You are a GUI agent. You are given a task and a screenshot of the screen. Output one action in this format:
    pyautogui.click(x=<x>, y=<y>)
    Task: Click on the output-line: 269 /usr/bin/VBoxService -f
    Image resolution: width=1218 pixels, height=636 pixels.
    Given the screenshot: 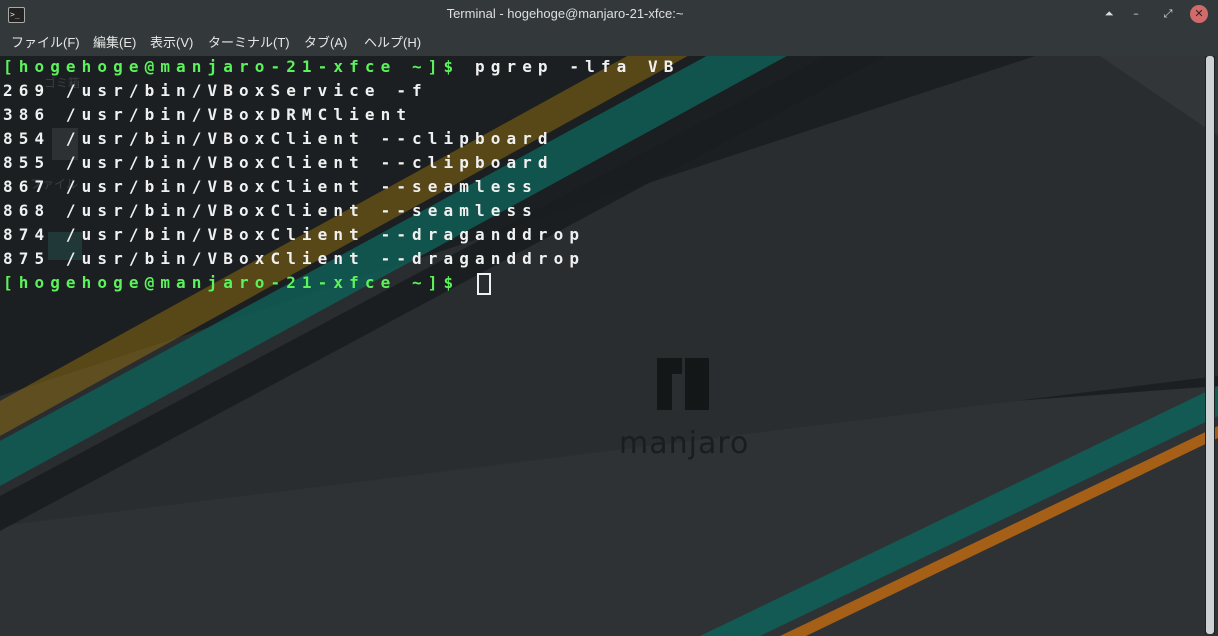 What is the action you would take?
    pyautogui.click(x=215, y=90)
    